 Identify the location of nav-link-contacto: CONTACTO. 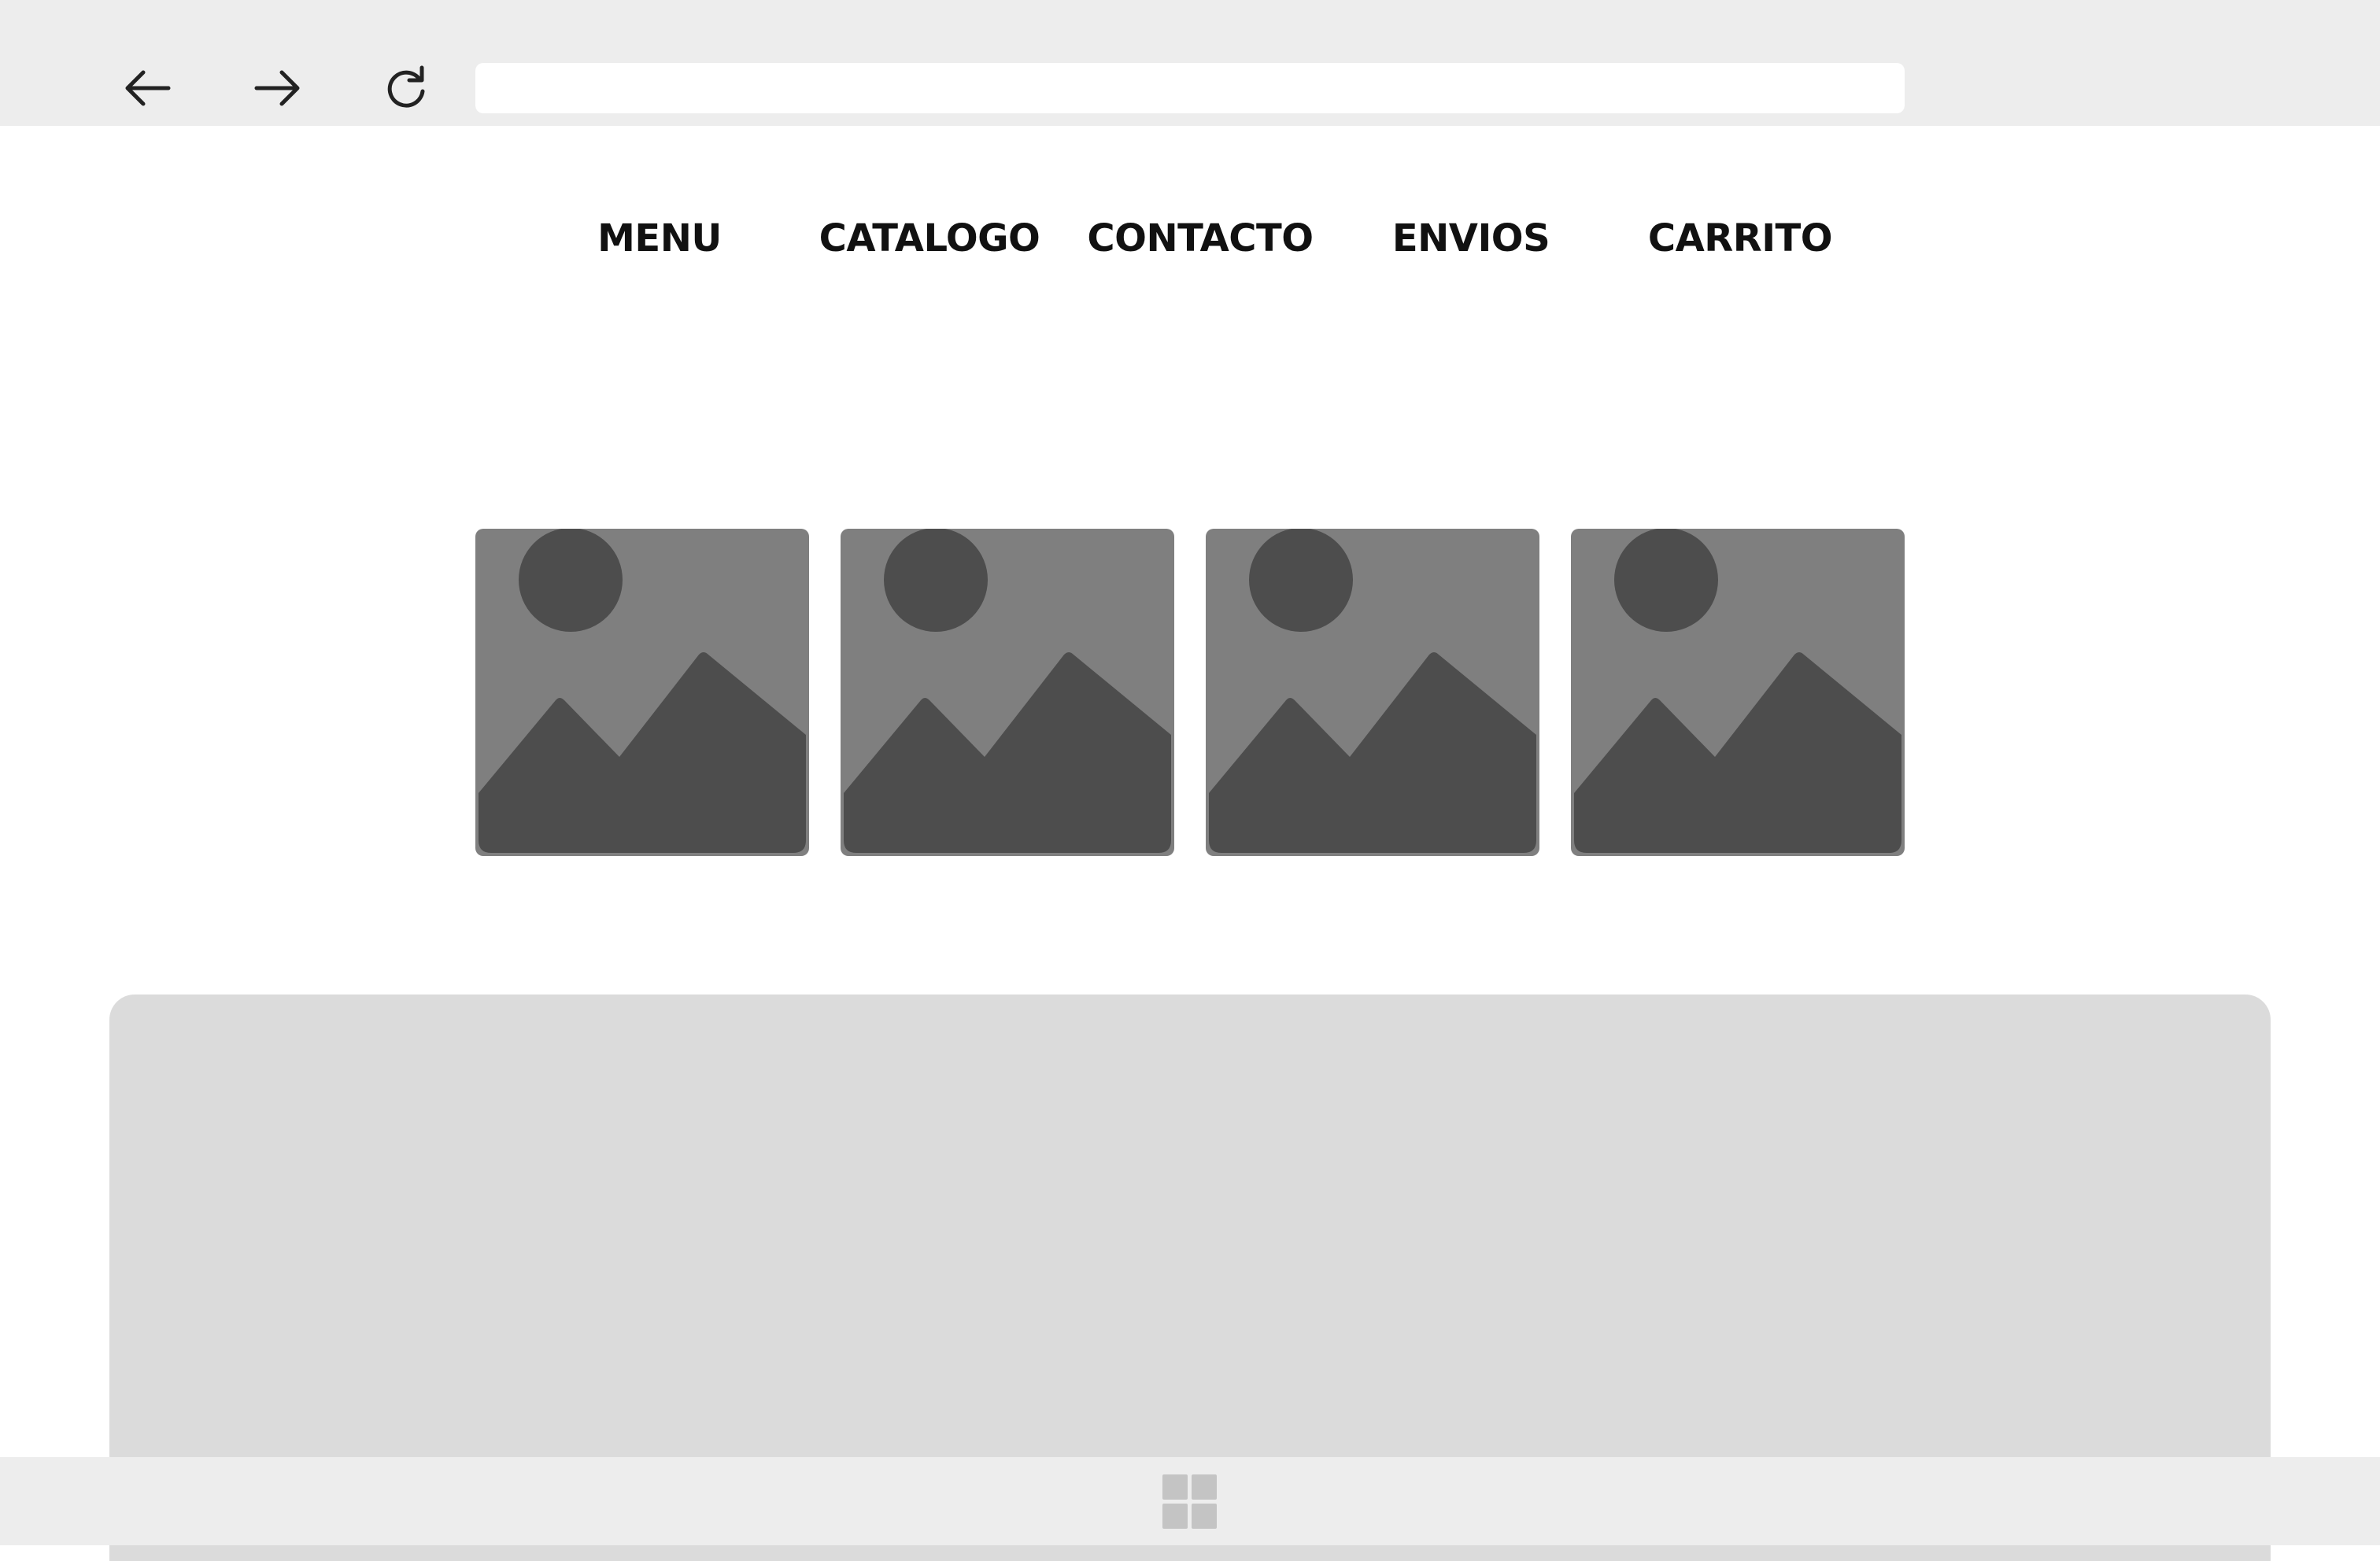
(1200, 238).